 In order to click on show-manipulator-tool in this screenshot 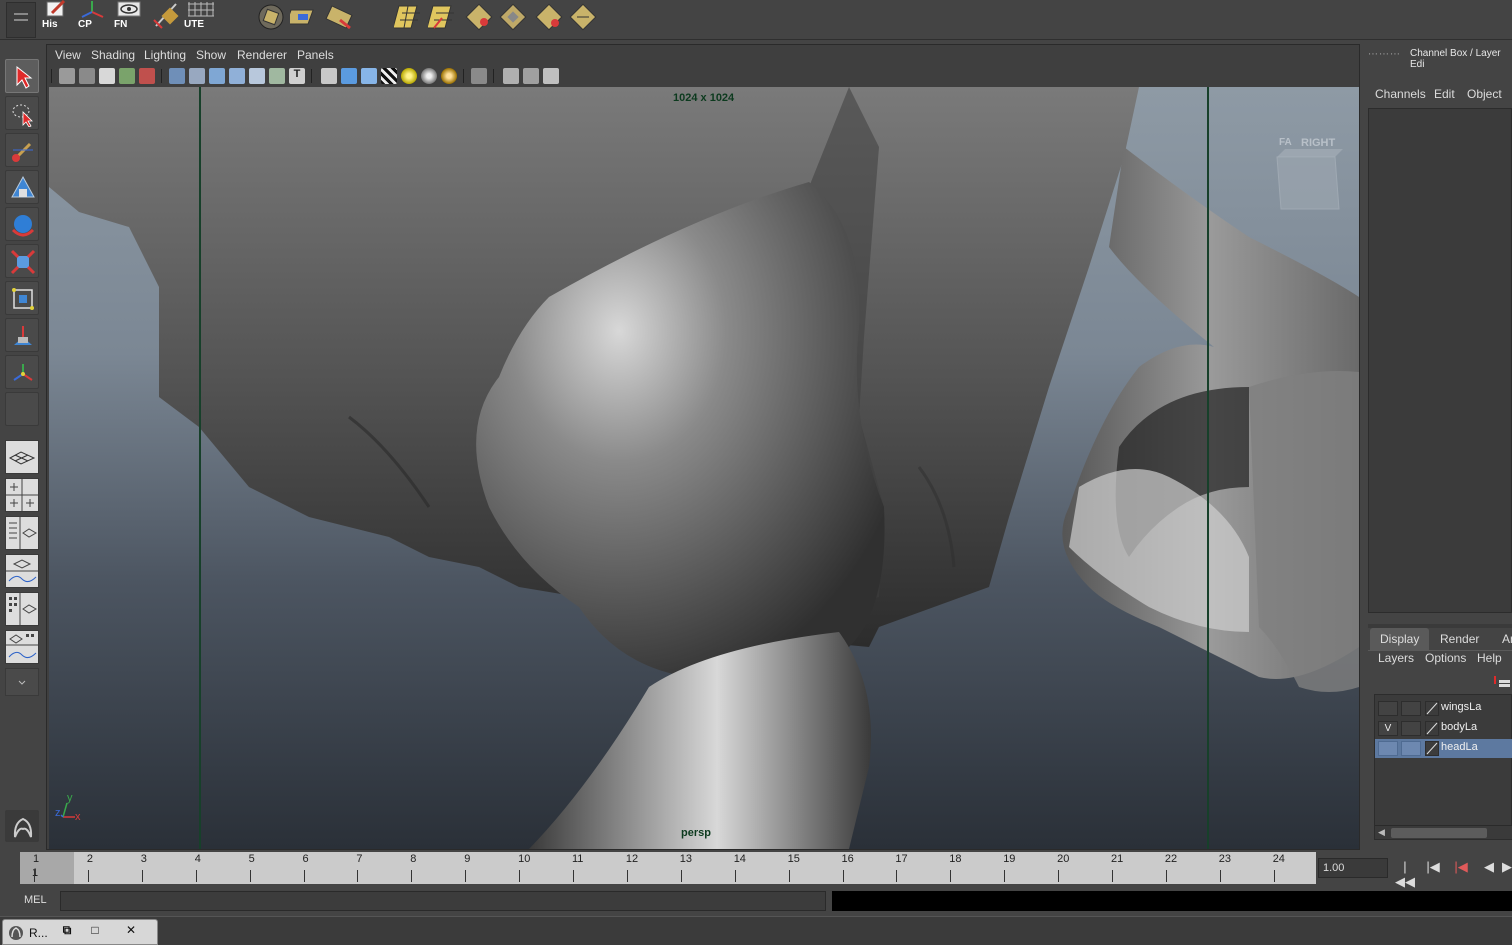, I will do `click(22, 372)`.